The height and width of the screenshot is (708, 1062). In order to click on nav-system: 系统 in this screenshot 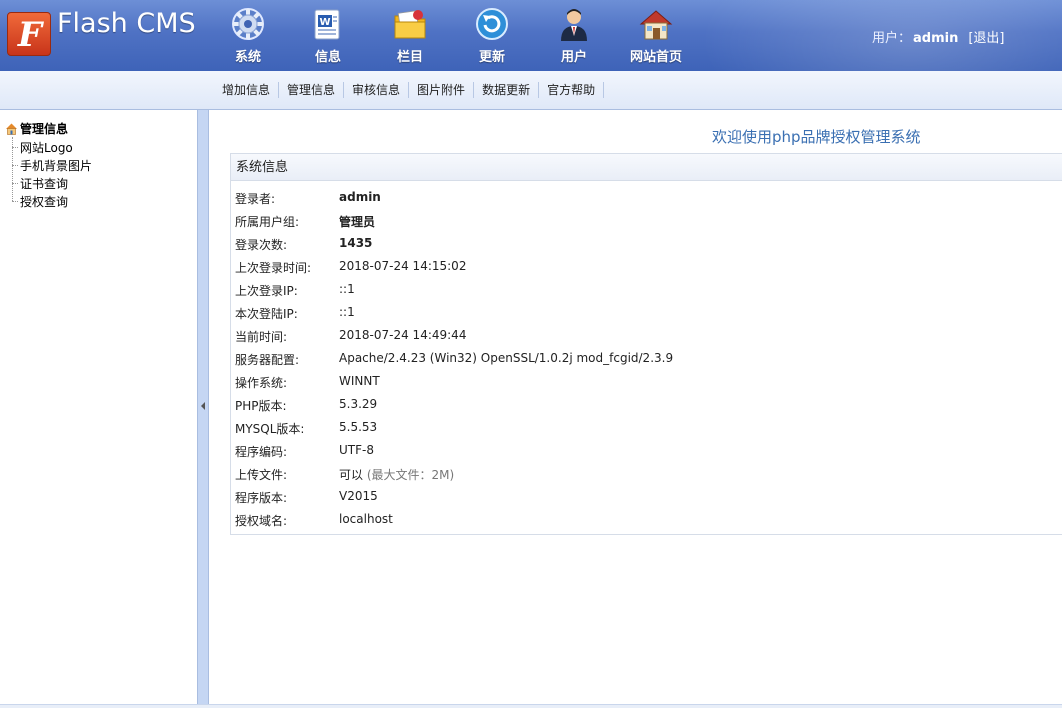, I will do `click(248, 35)`.